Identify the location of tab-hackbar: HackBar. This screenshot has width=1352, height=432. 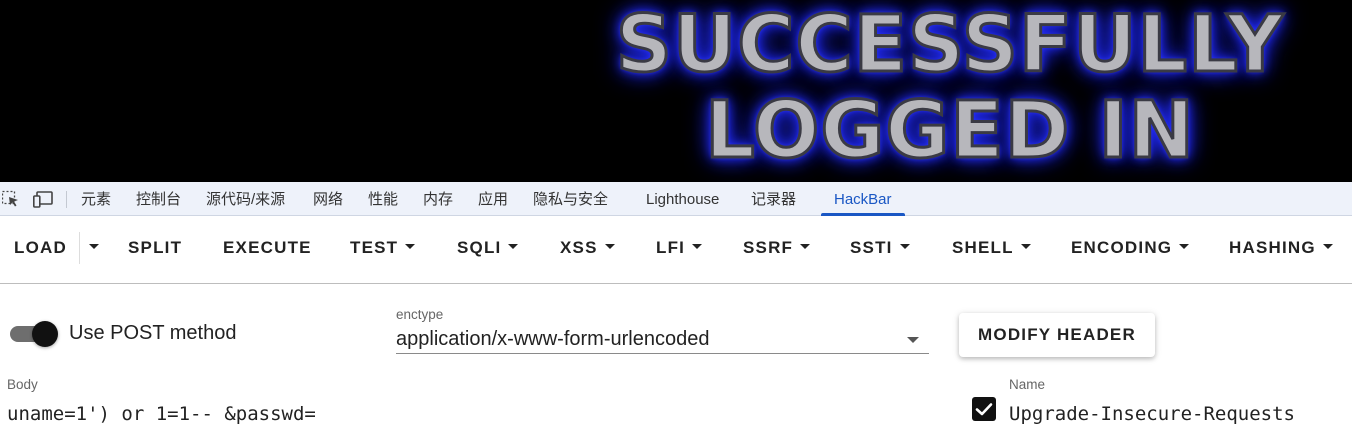
(862, 199).